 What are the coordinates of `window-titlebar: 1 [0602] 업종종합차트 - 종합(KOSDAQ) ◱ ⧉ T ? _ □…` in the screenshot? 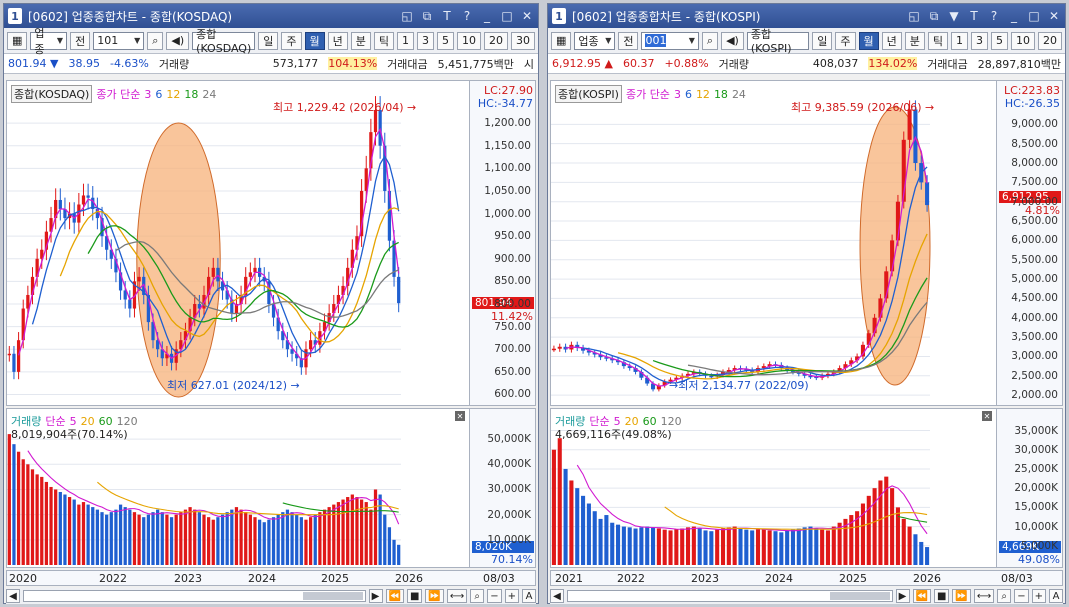 It's located at (271, 16).